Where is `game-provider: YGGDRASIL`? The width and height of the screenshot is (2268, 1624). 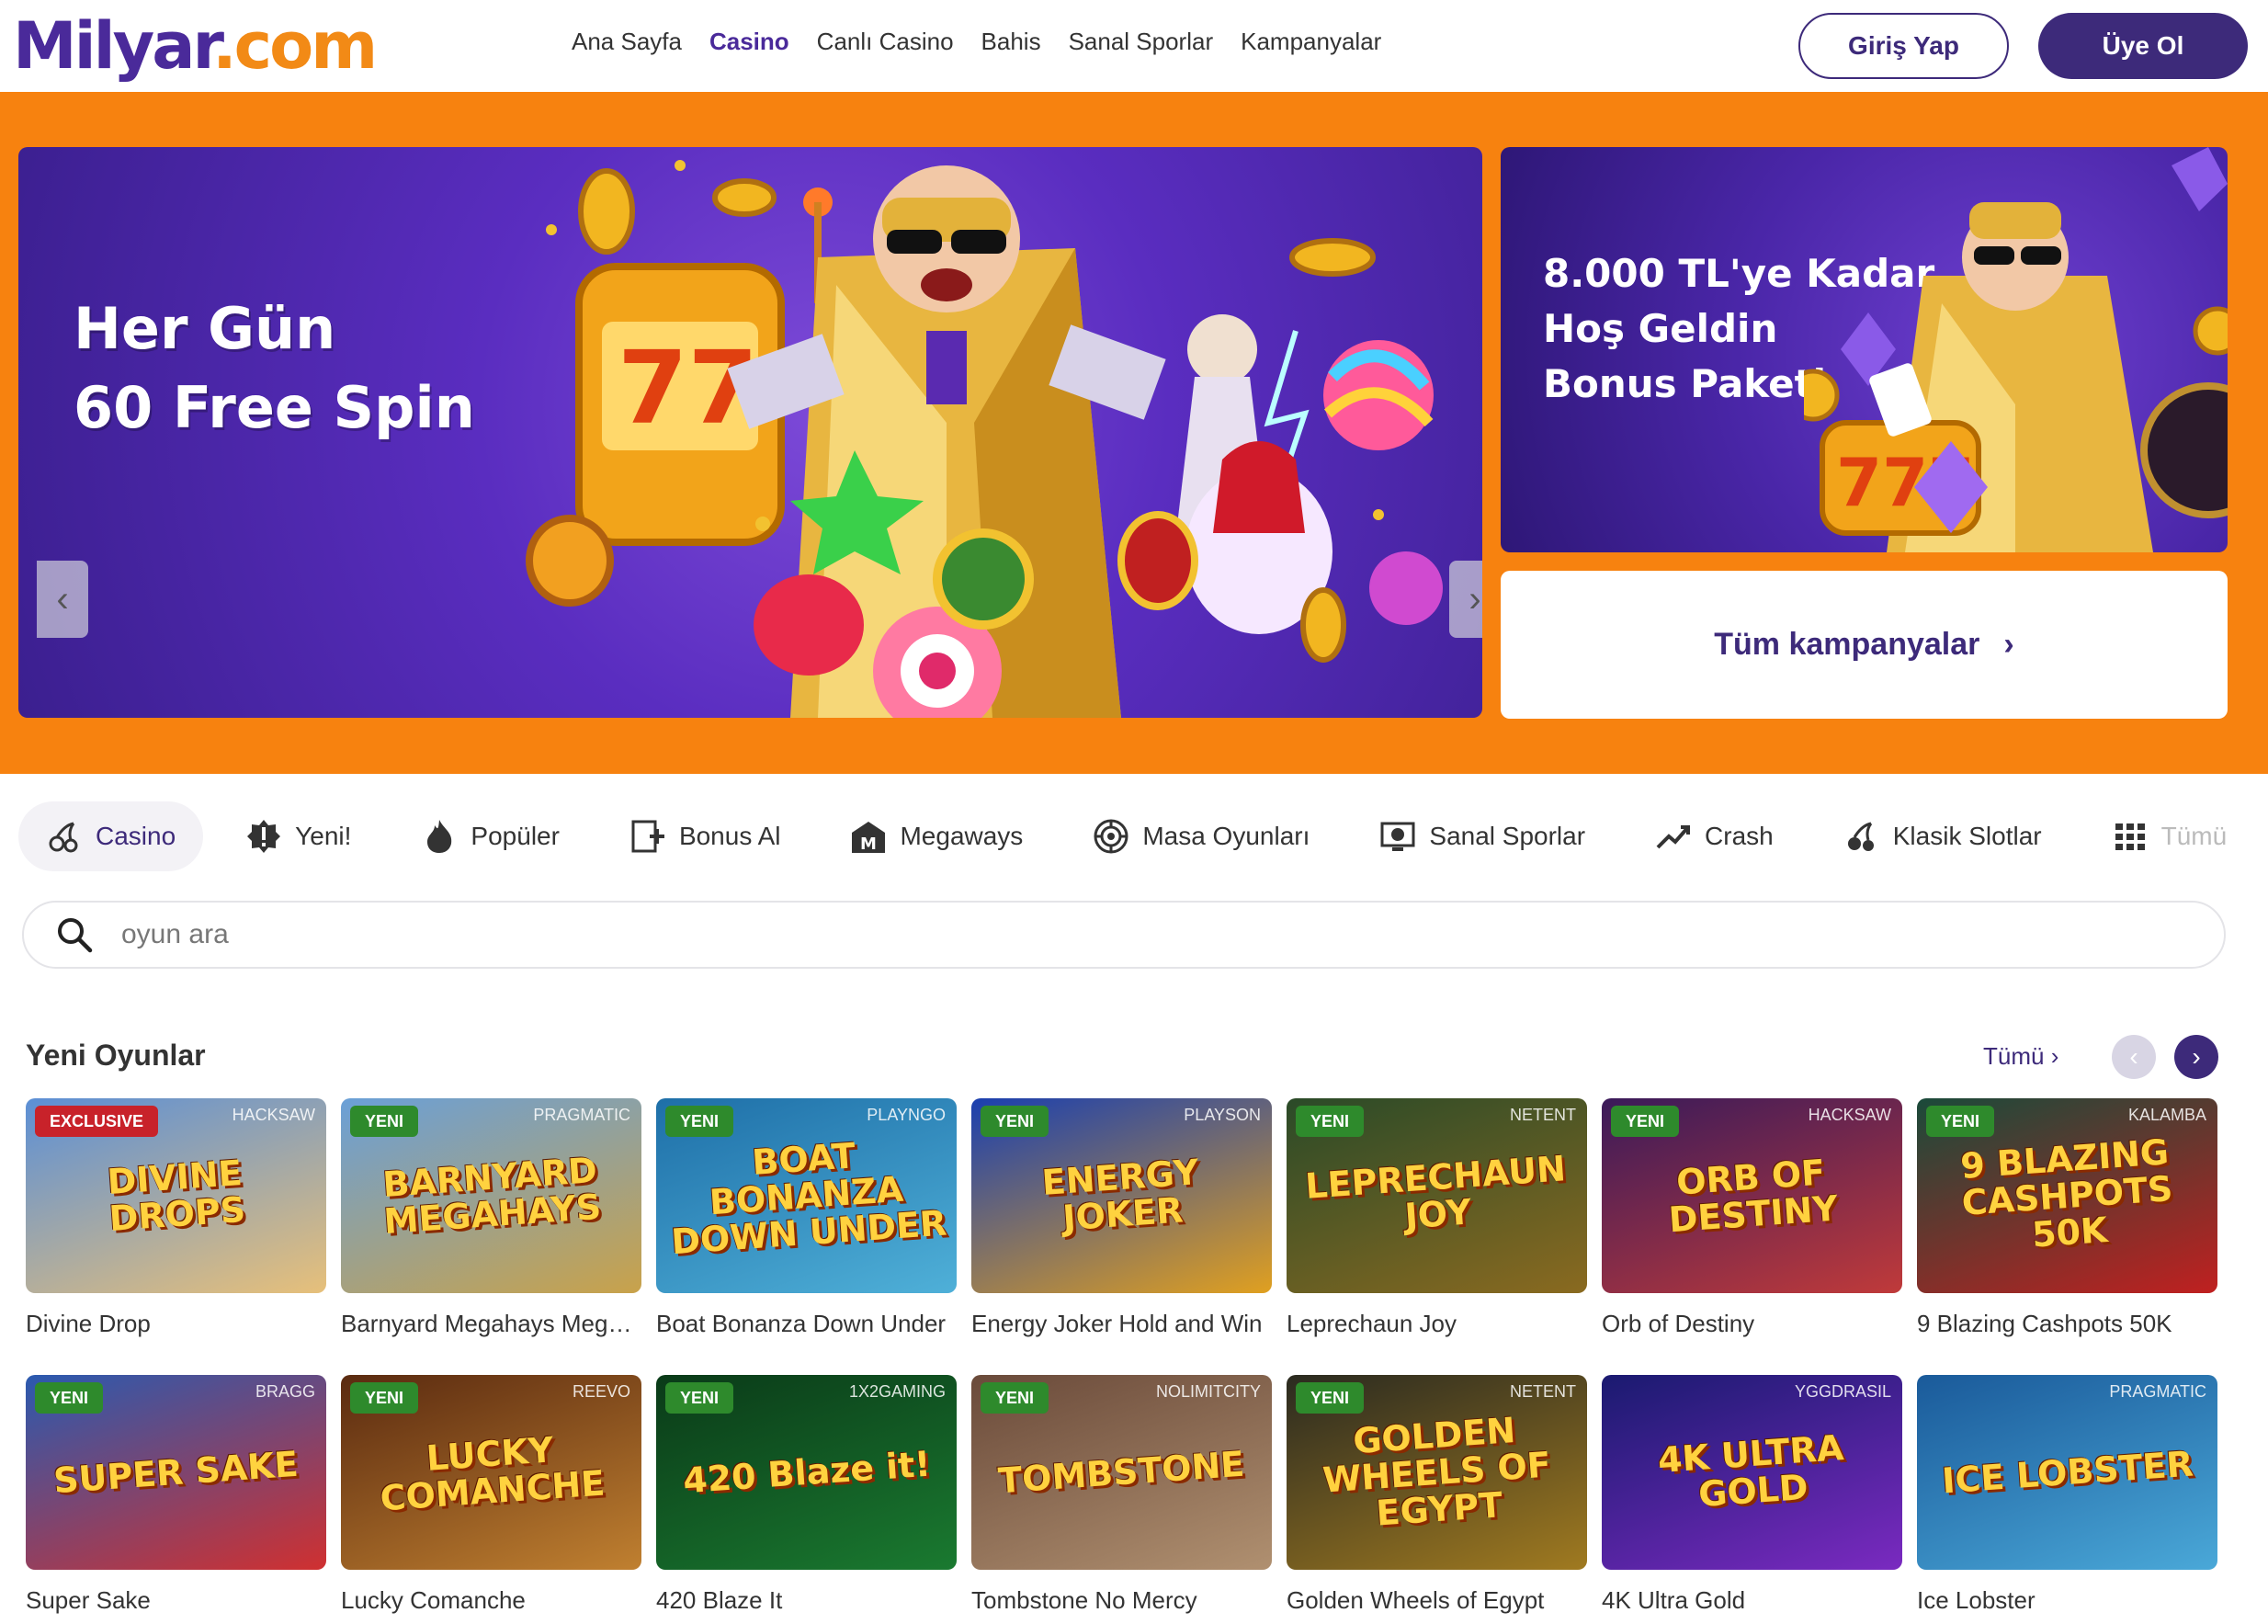
game-provider: YGGDRASIL is located at coordinates (1842, 1392).